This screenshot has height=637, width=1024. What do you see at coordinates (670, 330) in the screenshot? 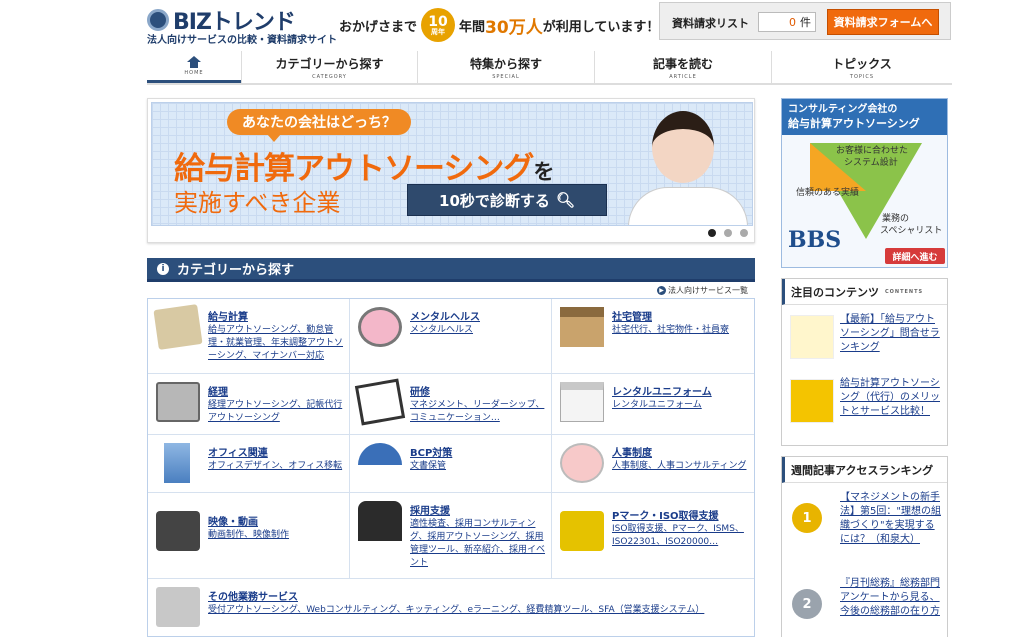
I see `category-sub-links: 社宅代行、社宅物件・社員寮` at bounding box center [670, 330].